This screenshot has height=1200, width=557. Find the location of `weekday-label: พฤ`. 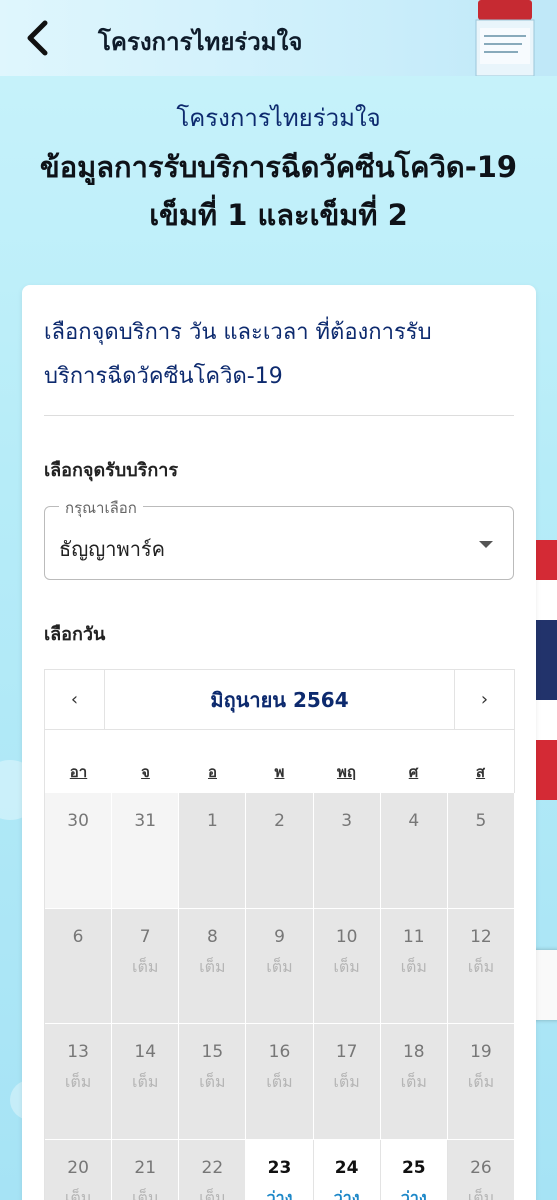

weekday-label: พฤ is located at coordinates (346, 772).